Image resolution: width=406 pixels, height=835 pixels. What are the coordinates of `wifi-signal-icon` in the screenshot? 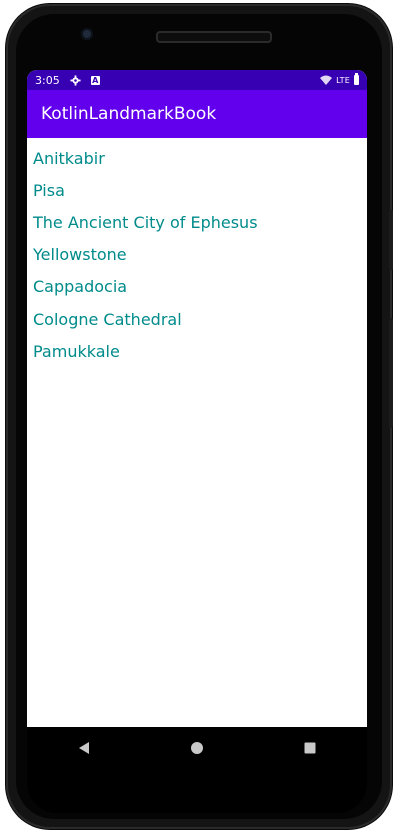 It's located at (326, 80).